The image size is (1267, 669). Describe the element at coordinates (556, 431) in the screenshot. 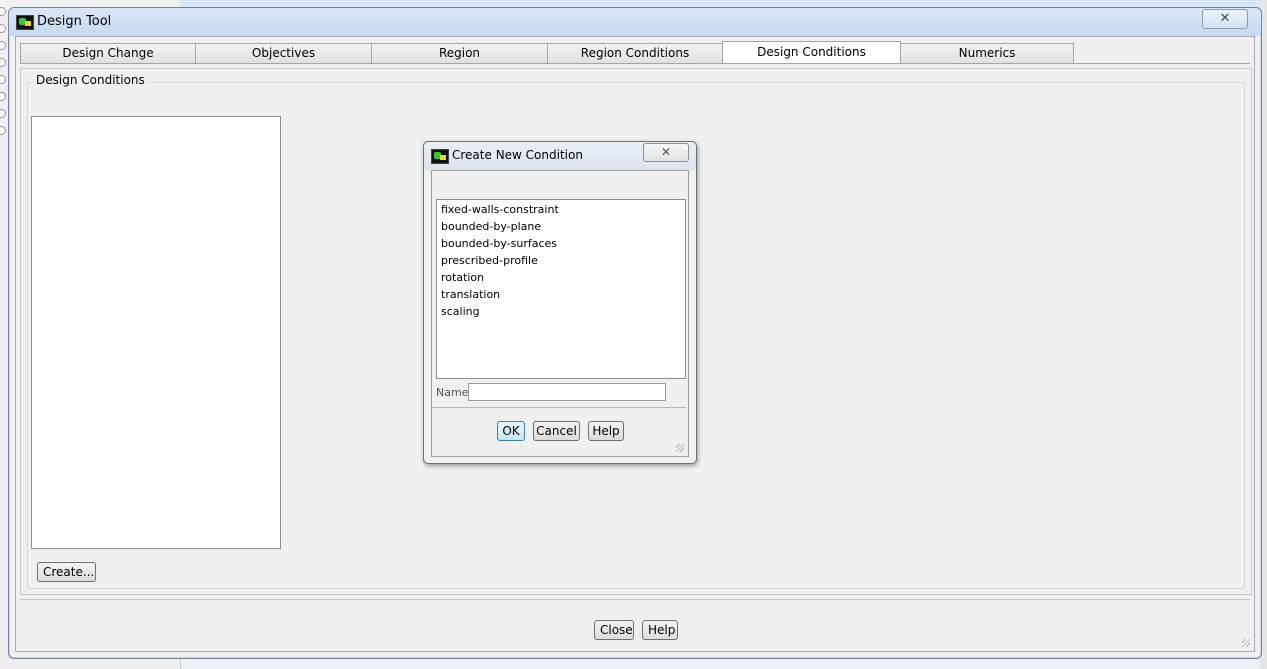

I see `cancel-button: Cancel` at that location.